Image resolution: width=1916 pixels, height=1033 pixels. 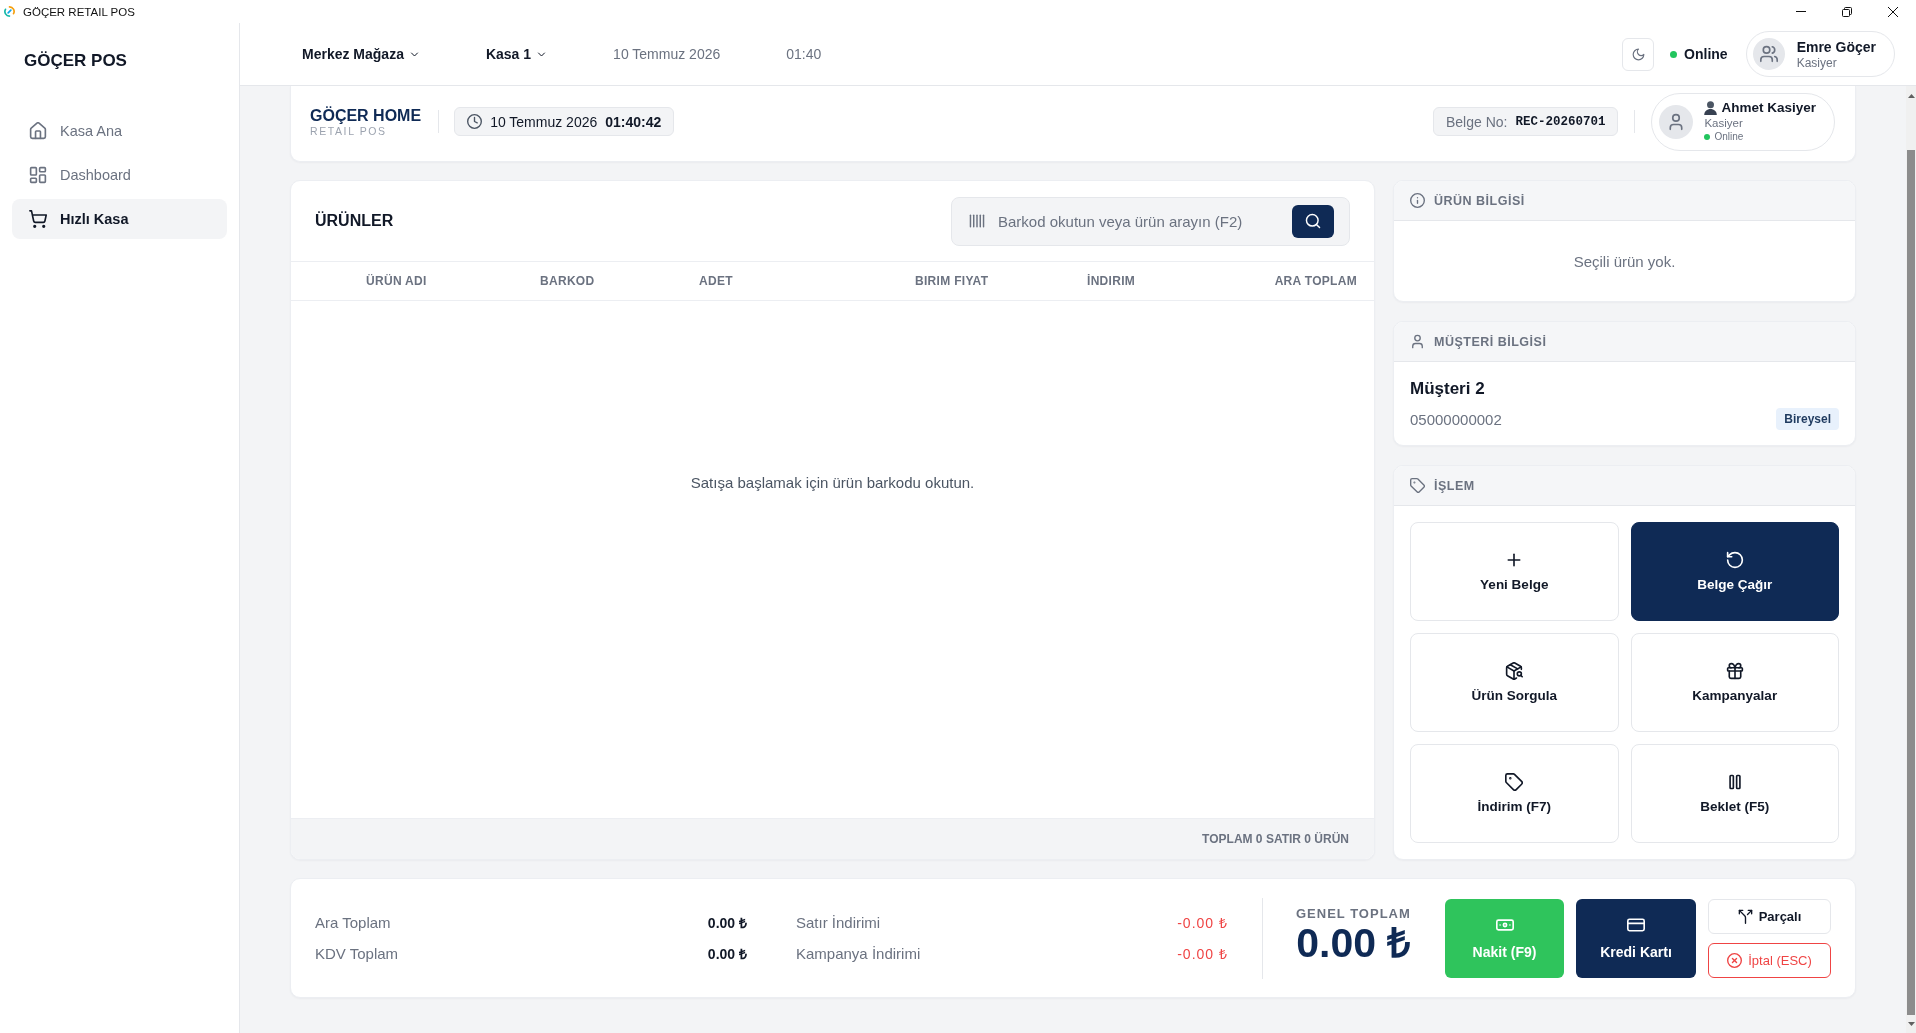 What do you see at coordinates (1514, 682) in the screenshot?
I see `action-button: Ürün Sorgula` at bounding box center [1514, 682].